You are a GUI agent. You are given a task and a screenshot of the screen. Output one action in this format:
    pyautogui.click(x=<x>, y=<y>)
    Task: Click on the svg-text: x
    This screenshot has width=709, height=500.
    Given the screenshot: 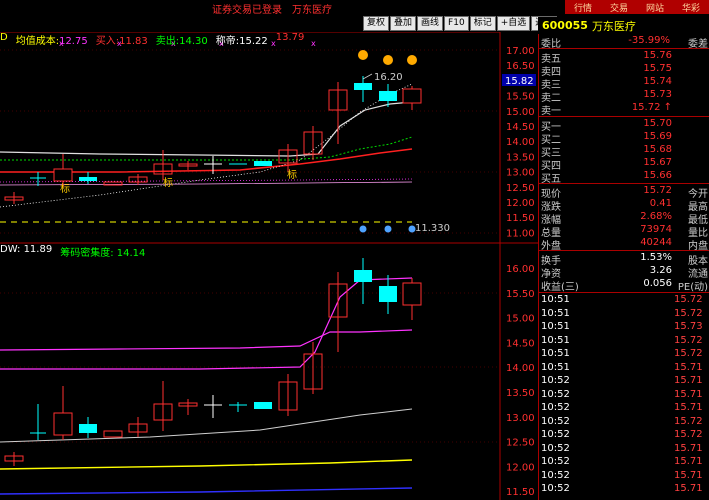 What is the action you would take?
    pyautogui.click(x=313, y=43)
    